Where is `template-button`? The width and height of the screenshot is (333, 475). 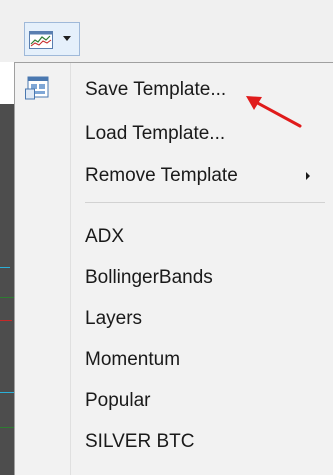
template-button is located at coordinates (52, 39).